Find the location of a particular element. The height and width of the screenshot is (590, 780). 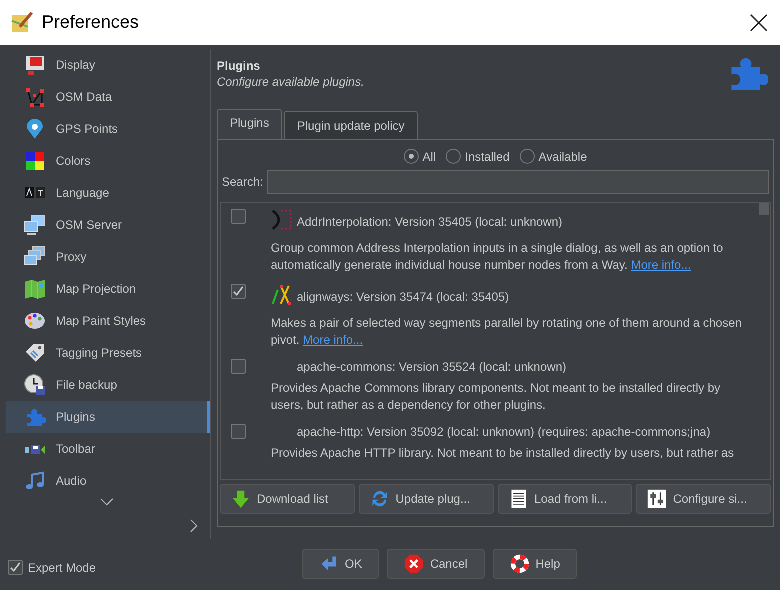

clock-icon is located at coordinates (35, 385).